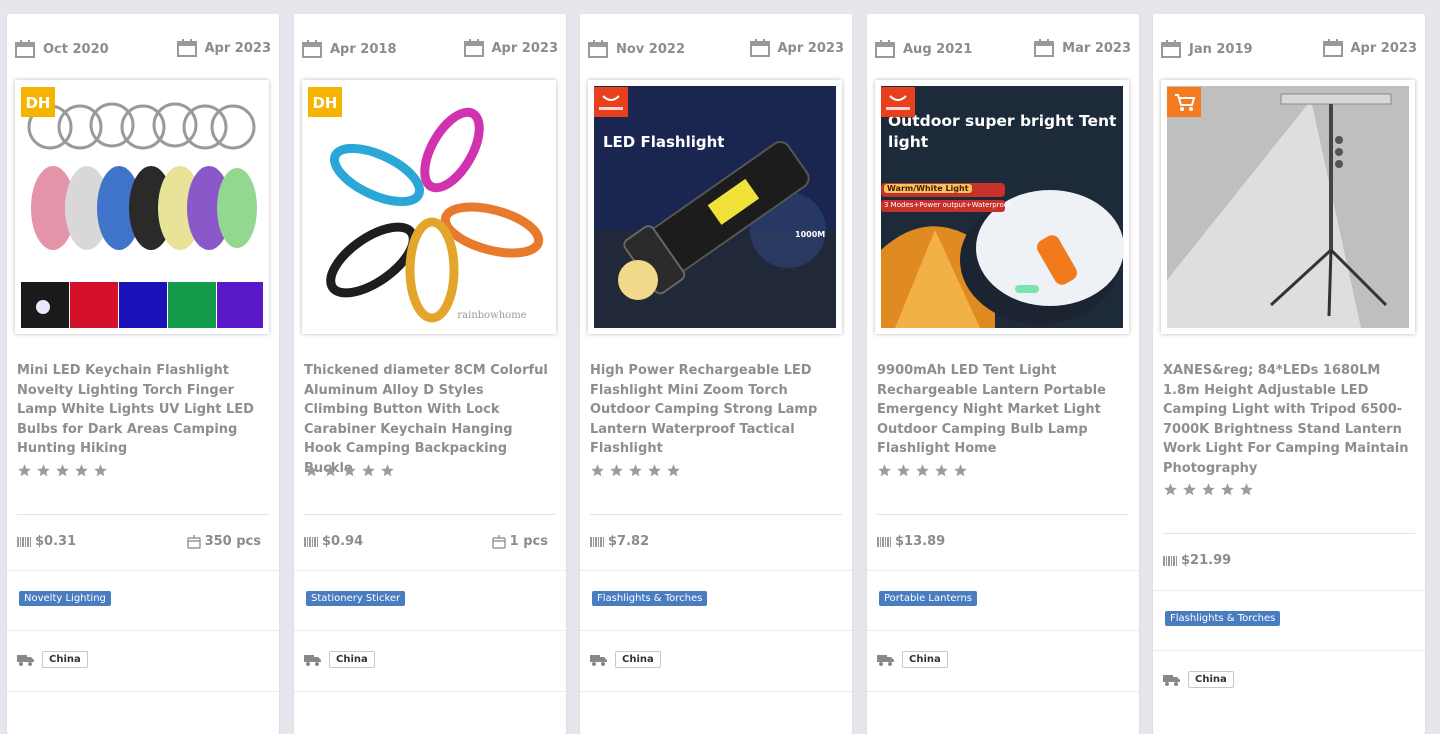 The height and width of the screenshot is (734, 1440). What do you see at coordinates (938, 49) in the screenshot?
I see `date-created-label: Aug 2021` at bounding box center [938, 49].